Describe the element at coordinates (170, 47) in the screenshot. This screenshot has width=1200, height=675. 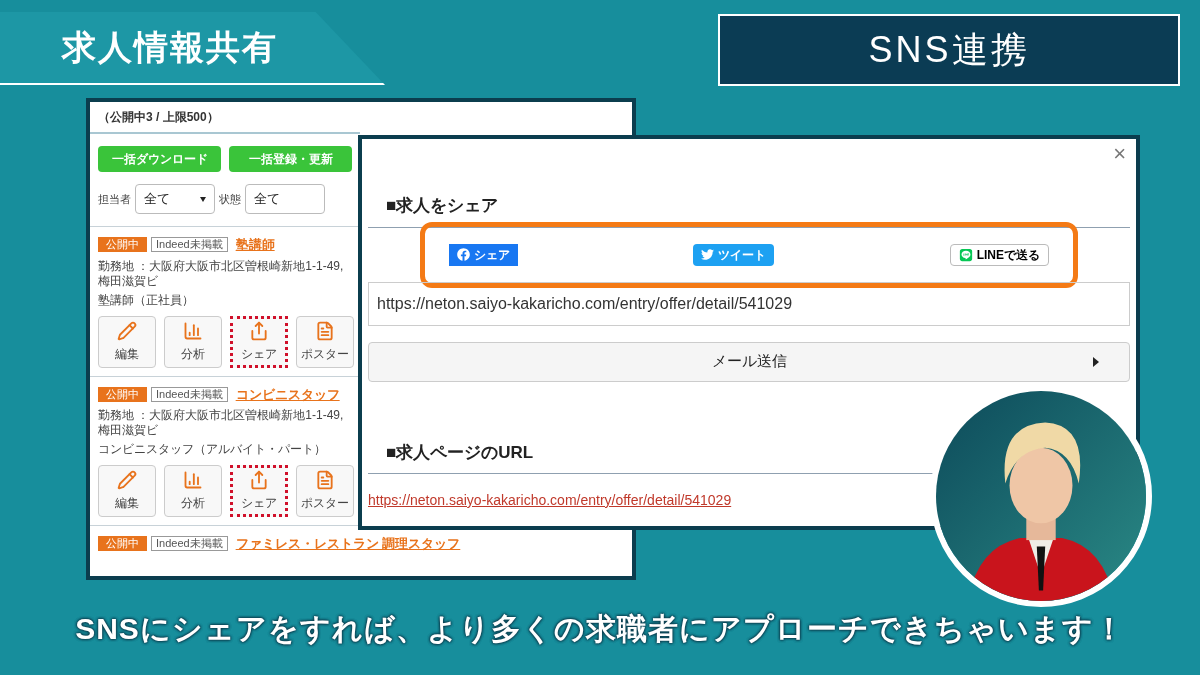
I see `headline: 求人情報共有` at that location.